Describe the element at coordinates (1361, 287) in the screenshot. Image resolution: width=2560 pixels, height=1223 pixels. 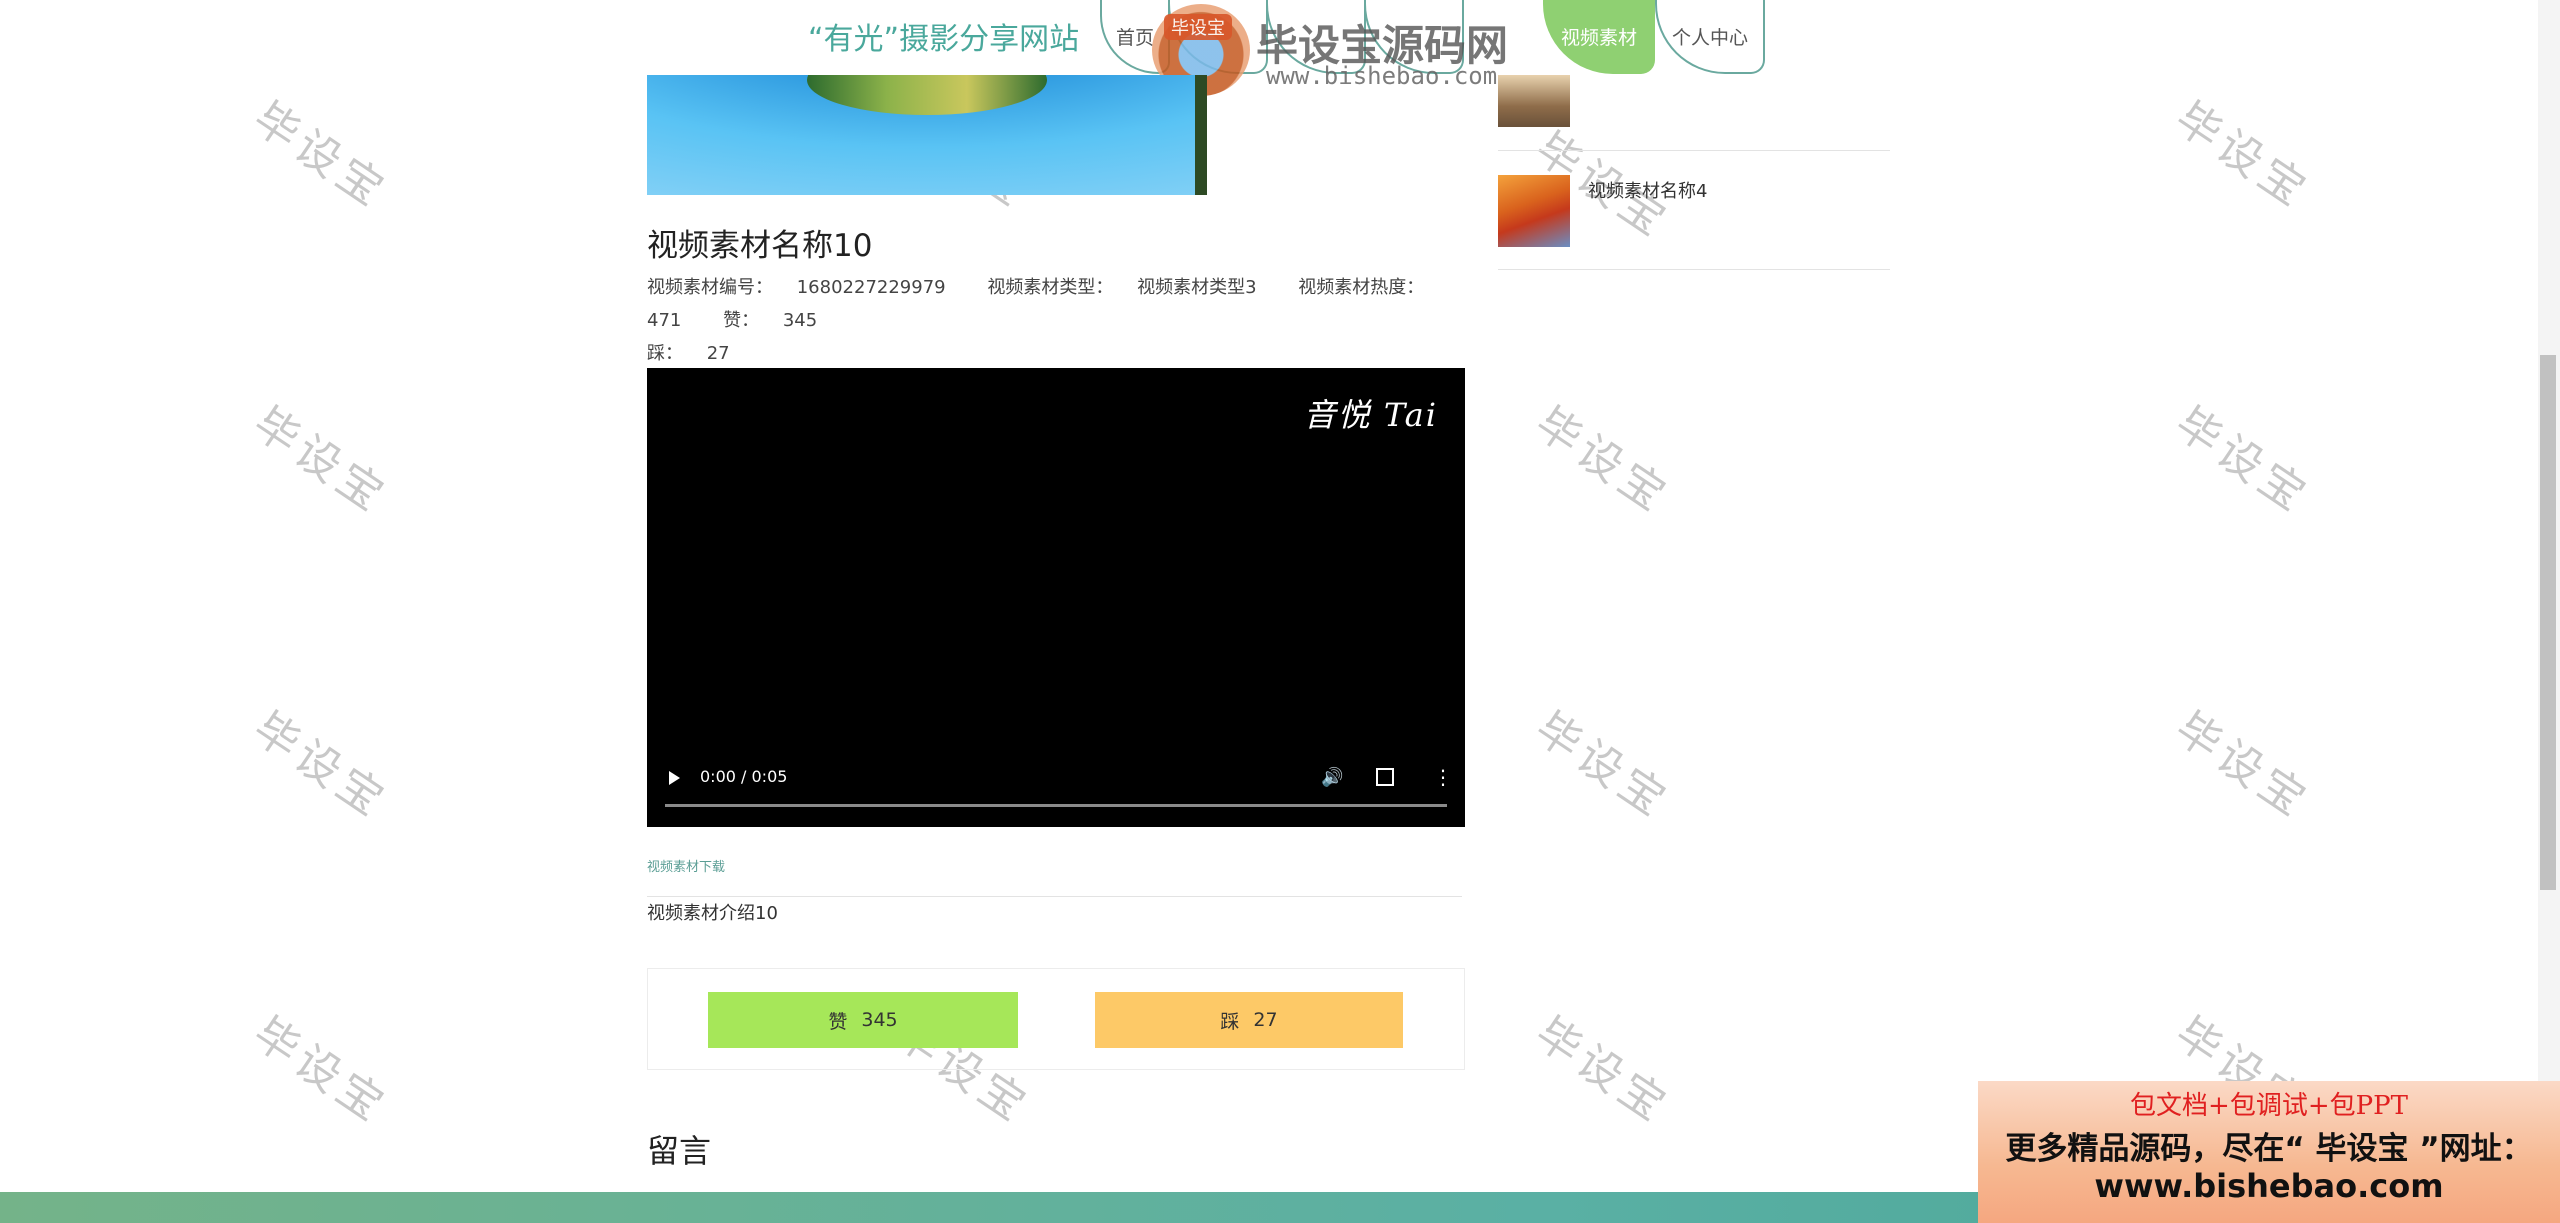
I see `meta-label: 视频素材热度：` at that location.